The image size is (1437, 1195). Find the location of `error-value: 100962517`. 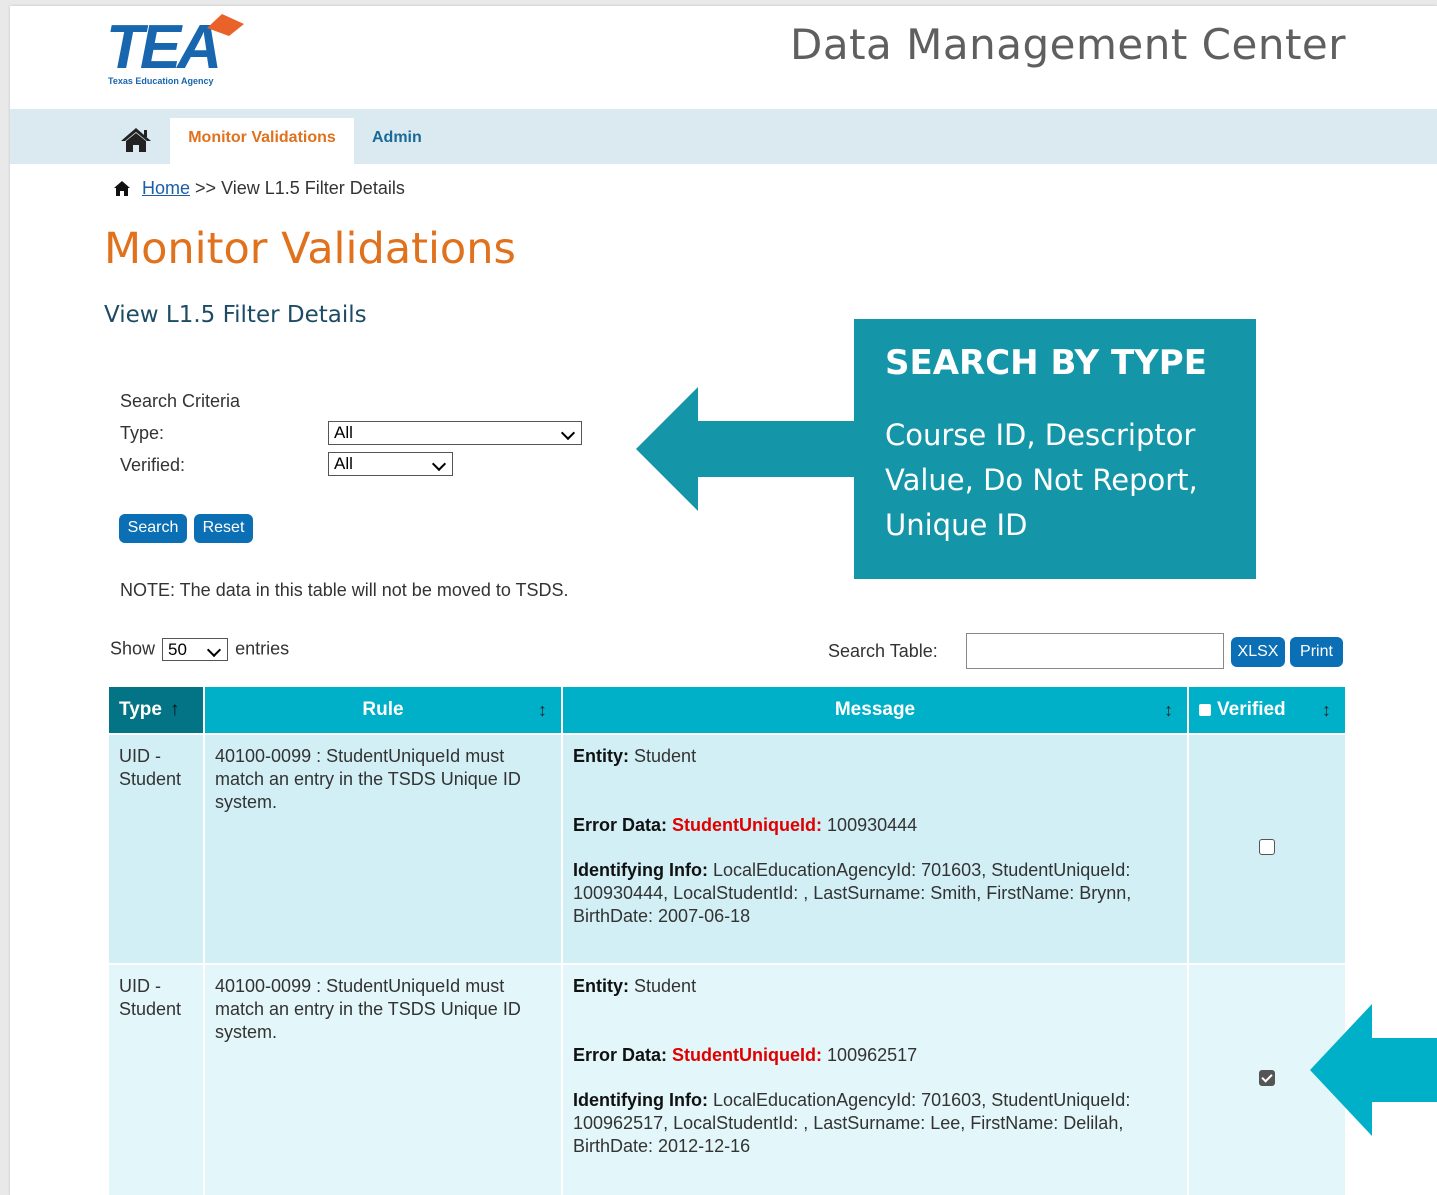

error-value: 100962517 is located at coordinates (872, 1055).